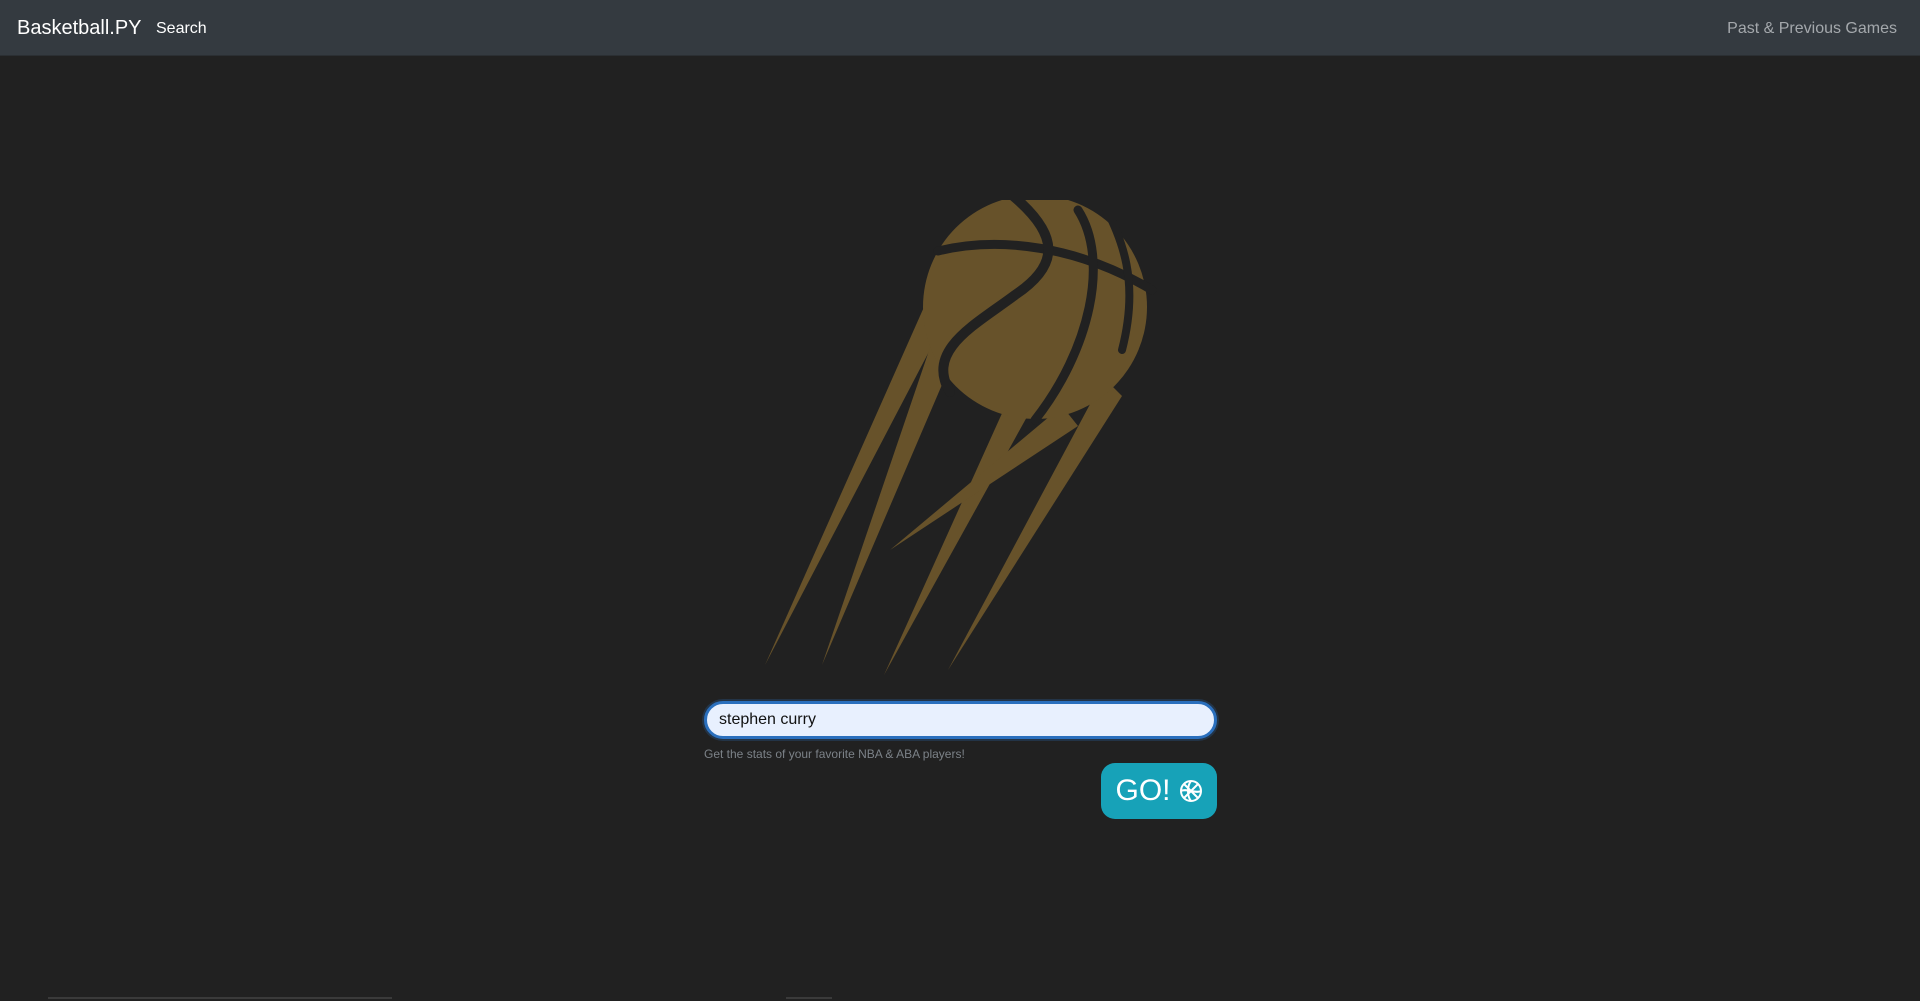  Describe the element at coordinates (961, 437) in the screenshot. I see `flying-basketball-icon` at that location.